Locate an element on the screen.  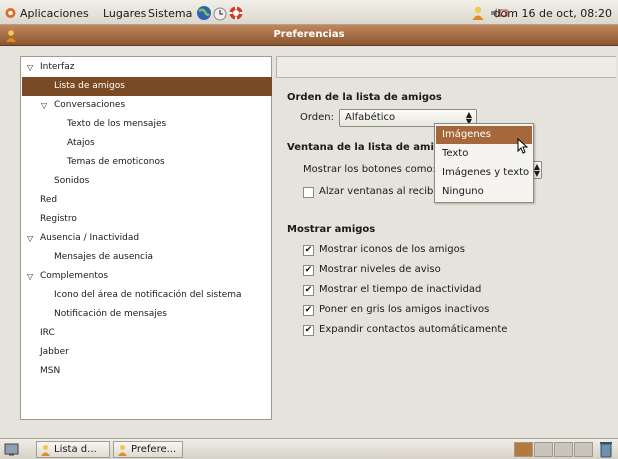
show-warning-checkbox: ✔ is located at coordinates (308, 270).